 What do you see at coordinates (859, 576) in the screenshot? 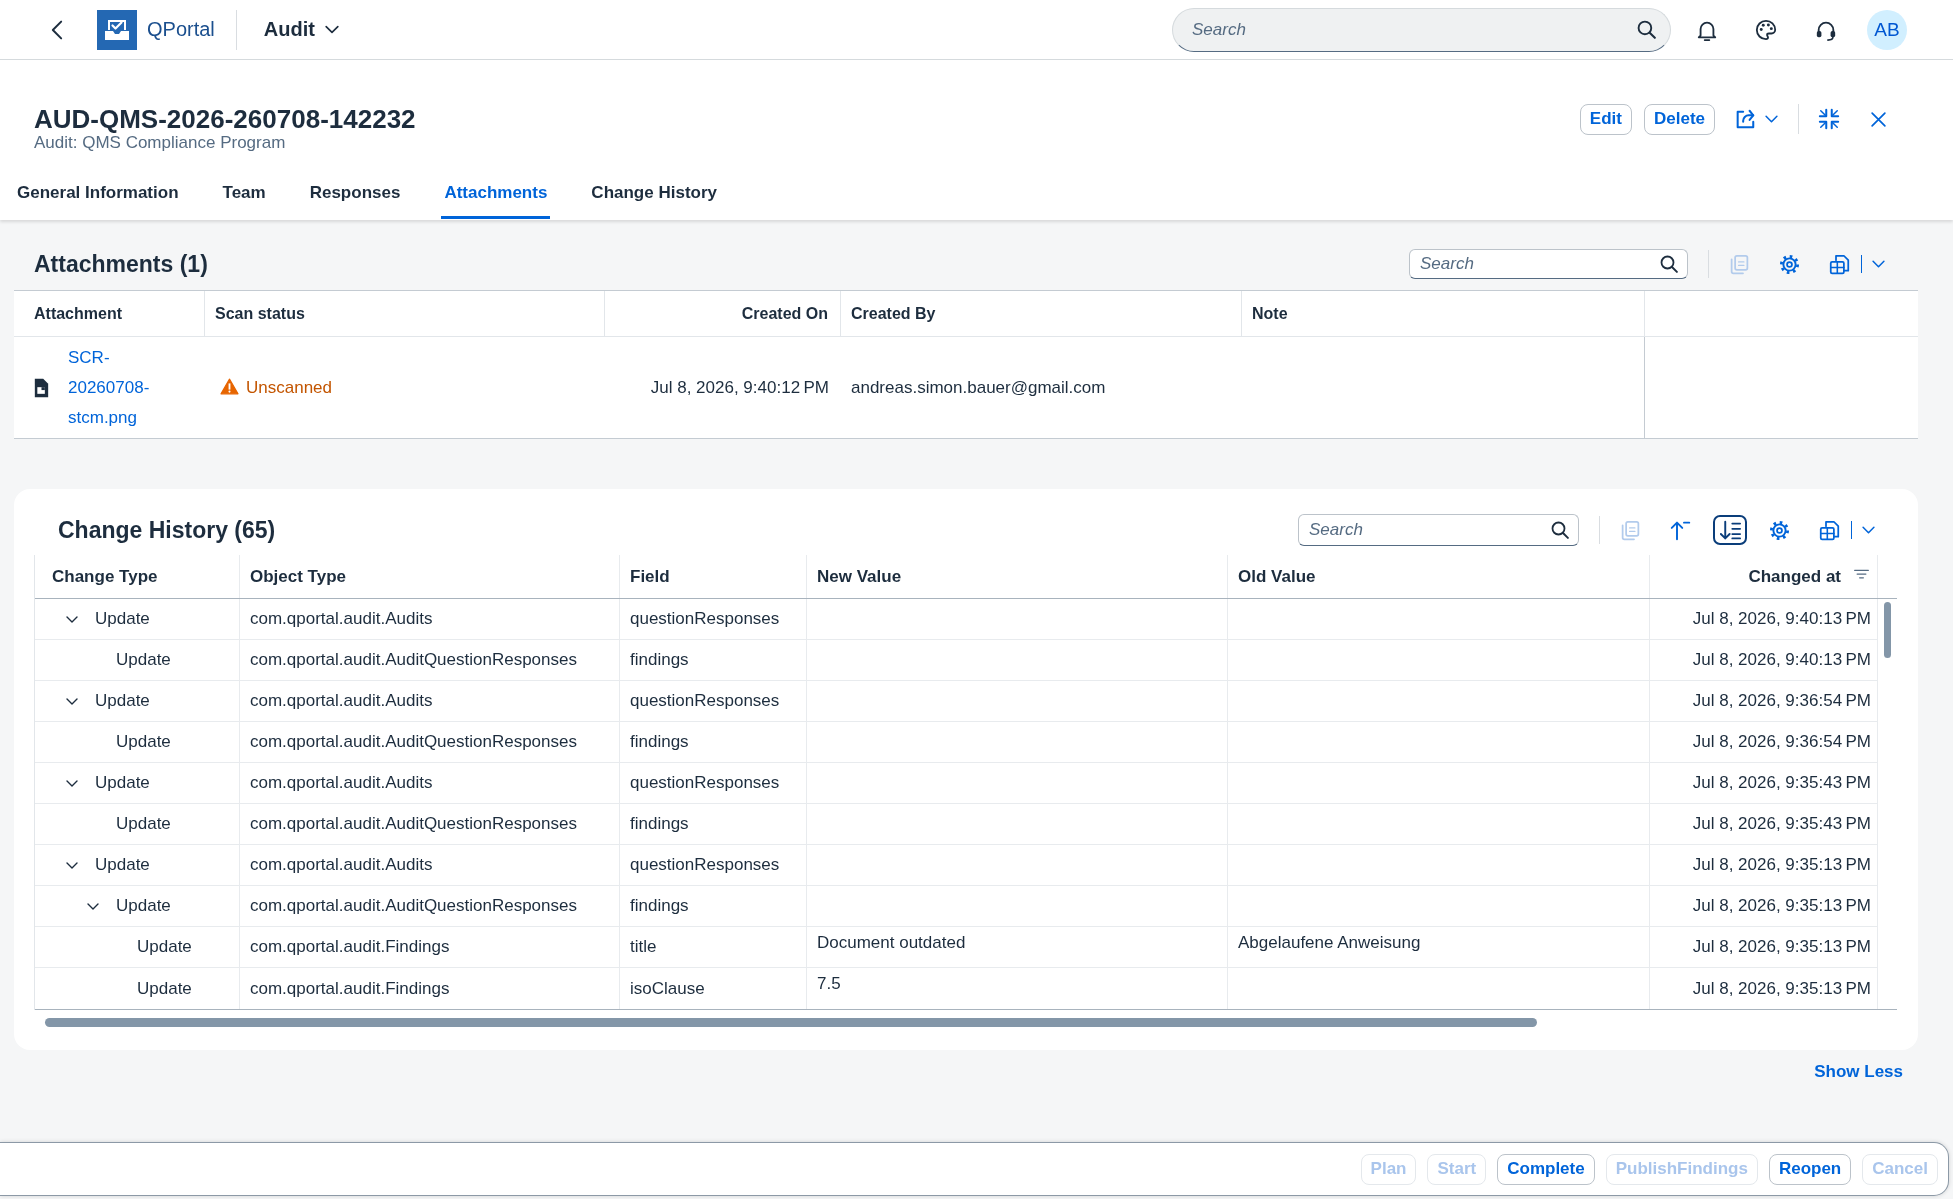
I see `column-header: New Value` at bounding box center [859, 576].